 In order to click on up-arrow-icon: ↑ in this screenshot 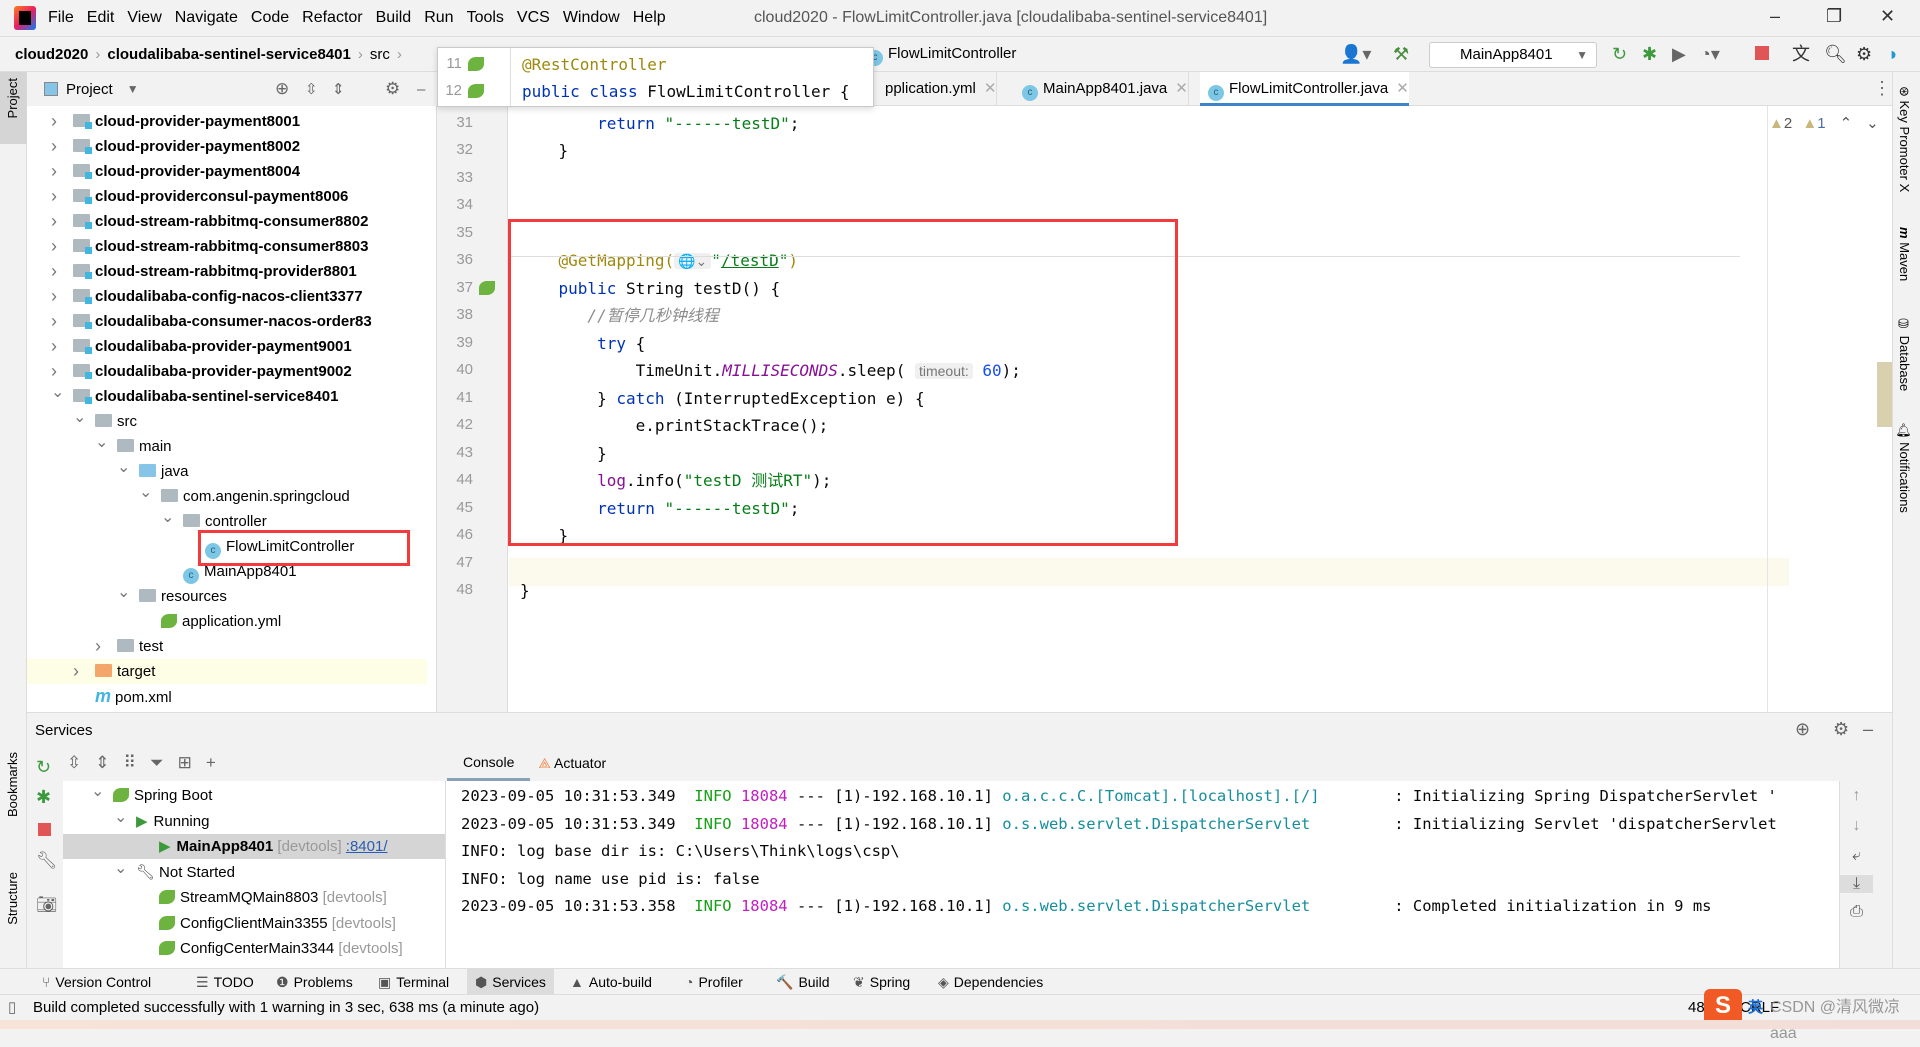, I will do `click(1856, 796)`.